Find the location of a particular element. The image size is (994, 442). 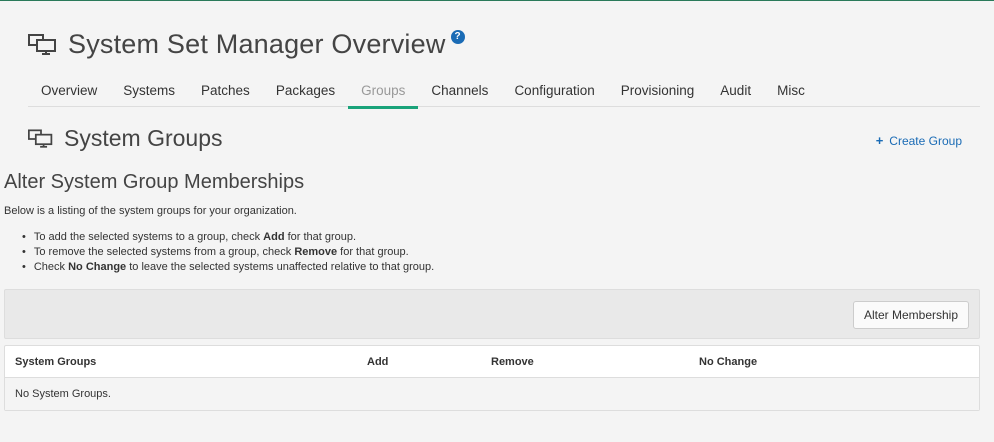

table-header: System Groups Add Remove No Change is located at coordinates (492, 362).